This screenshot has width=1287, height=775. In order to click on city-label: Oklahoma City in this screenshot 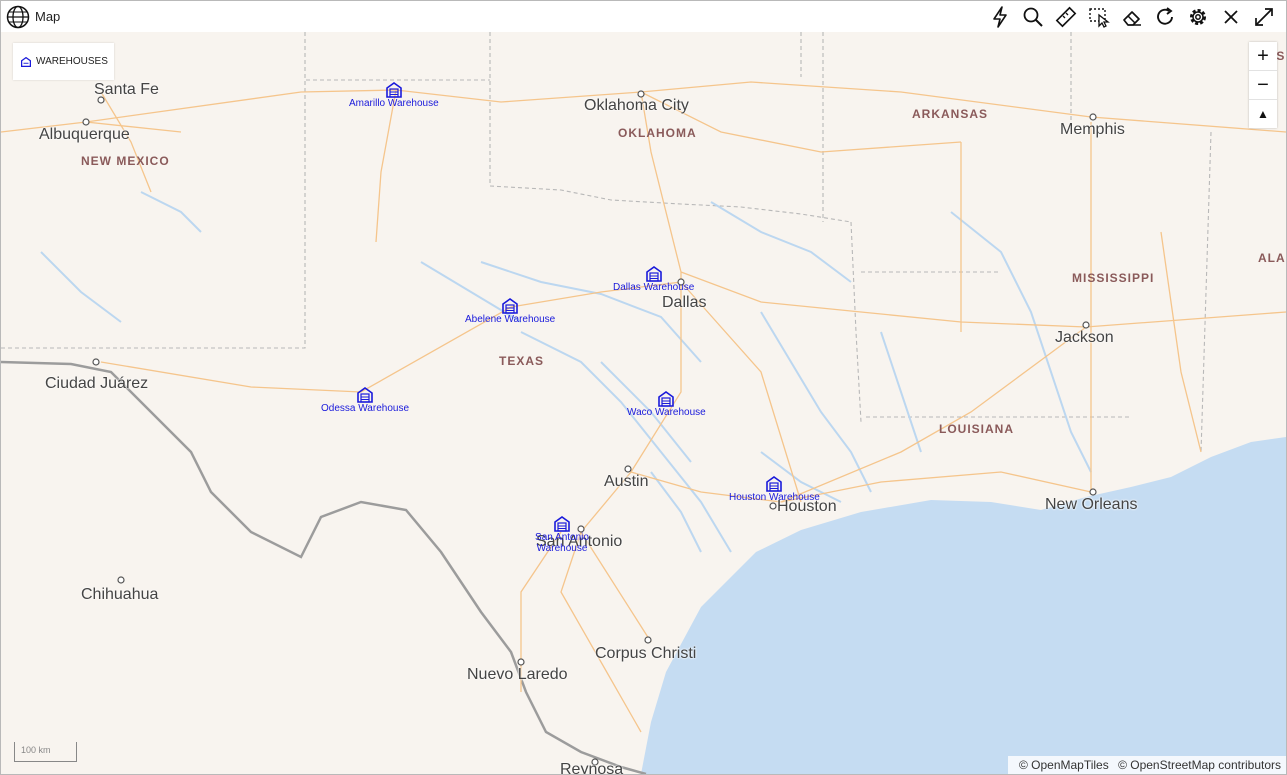, I will do `click(636, 105)`.